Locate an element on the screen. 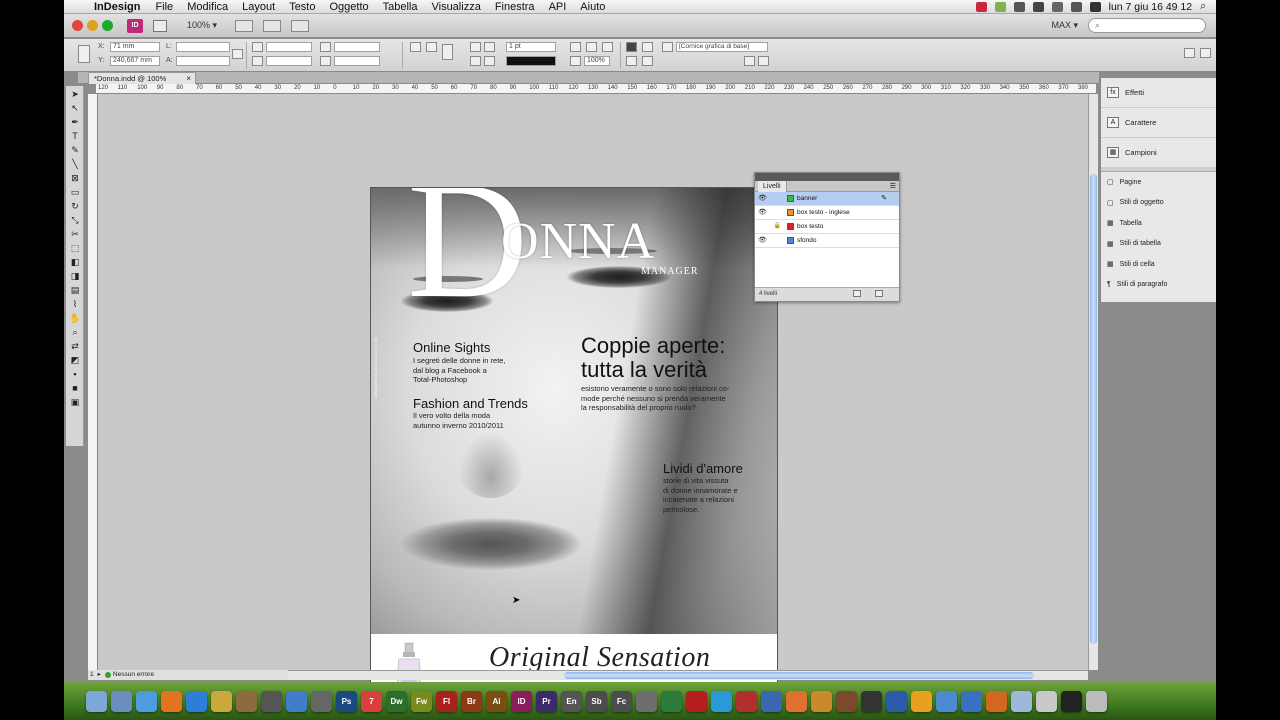 The height and width of the screenshot is (720, 1280). dock-app-icon: Ai is located at coordinates (496, 701).